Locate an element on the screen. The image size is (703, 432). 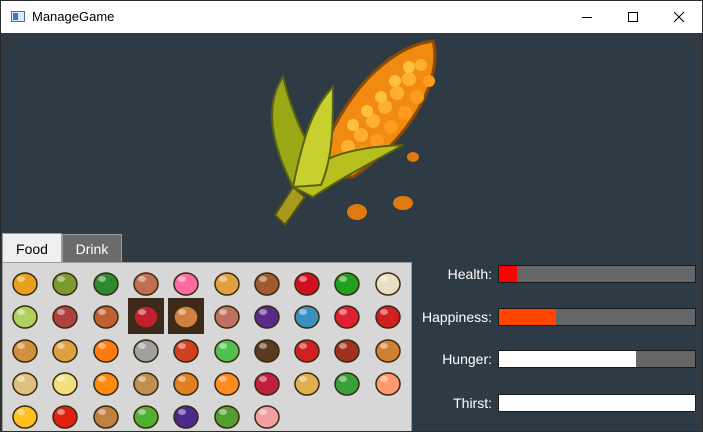
title-bar: ManageGame is located at coordinates (351, 17).